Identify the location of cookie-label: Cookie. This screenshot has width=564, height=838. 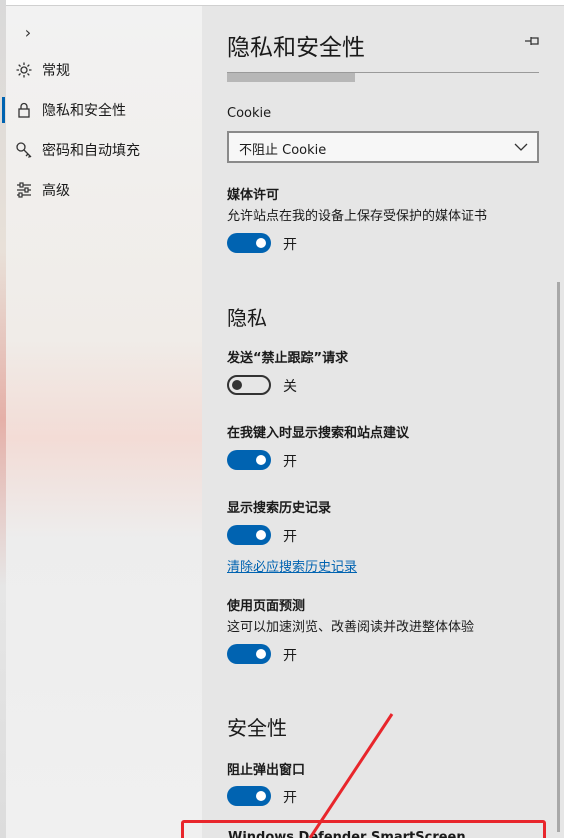
(249, 113).